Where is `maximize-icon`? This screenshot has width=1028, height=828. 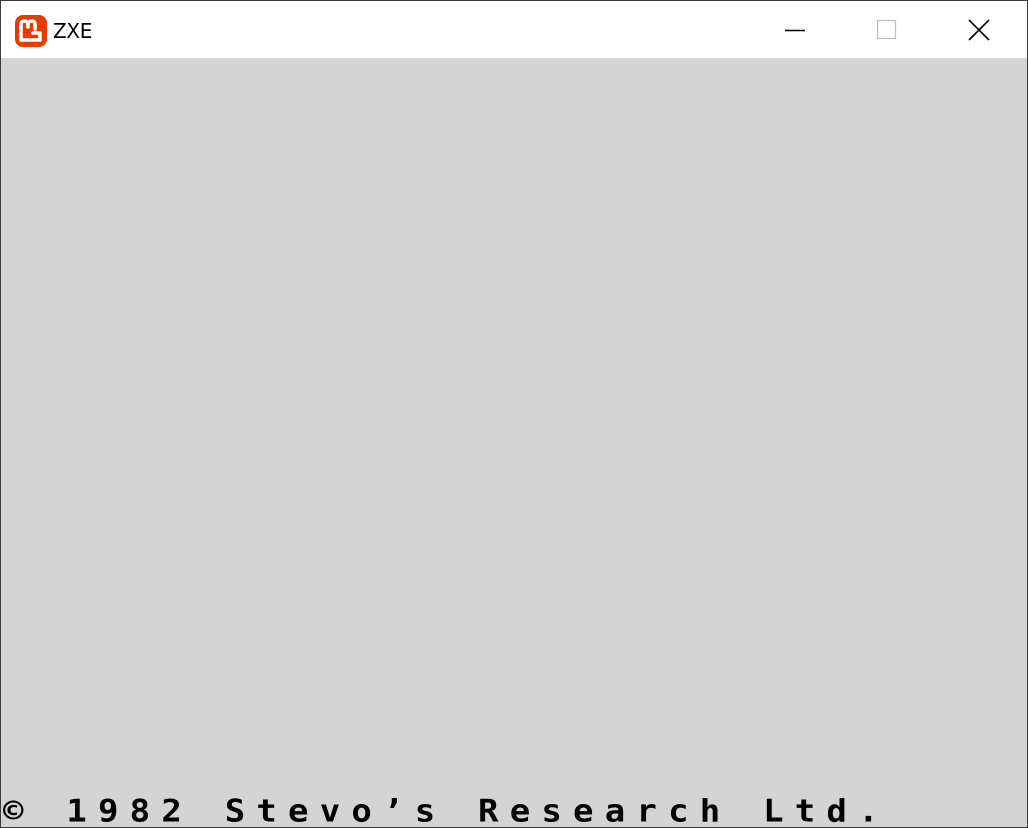 maximize-icon is located at coordinates (886, 29).